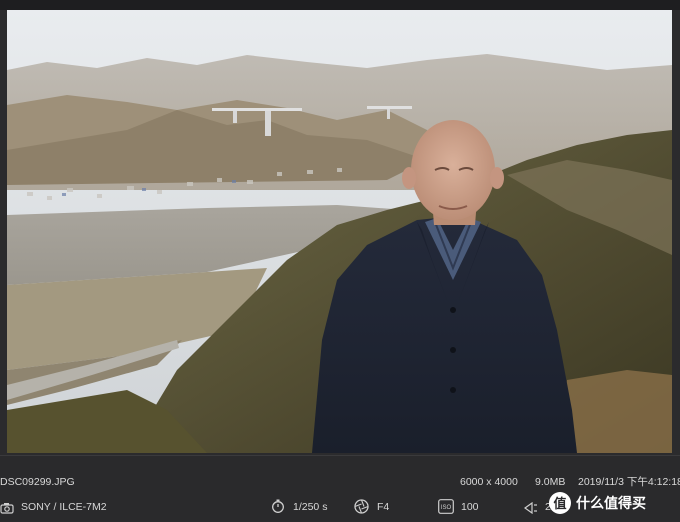  Describe the element at coordinates (340, 5) in the screenshot. I see `window-top-bar` at that location.